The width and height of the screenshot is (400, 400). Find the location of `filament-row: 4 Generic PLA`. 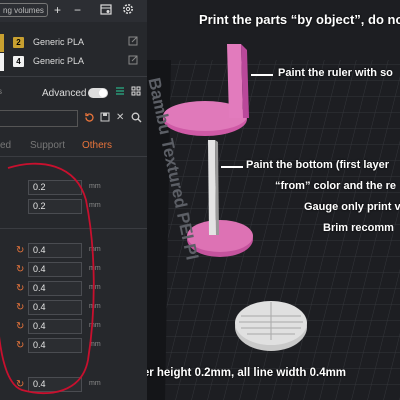

filament-row: 4 Generic PLA is located at coordinates (73, 62).